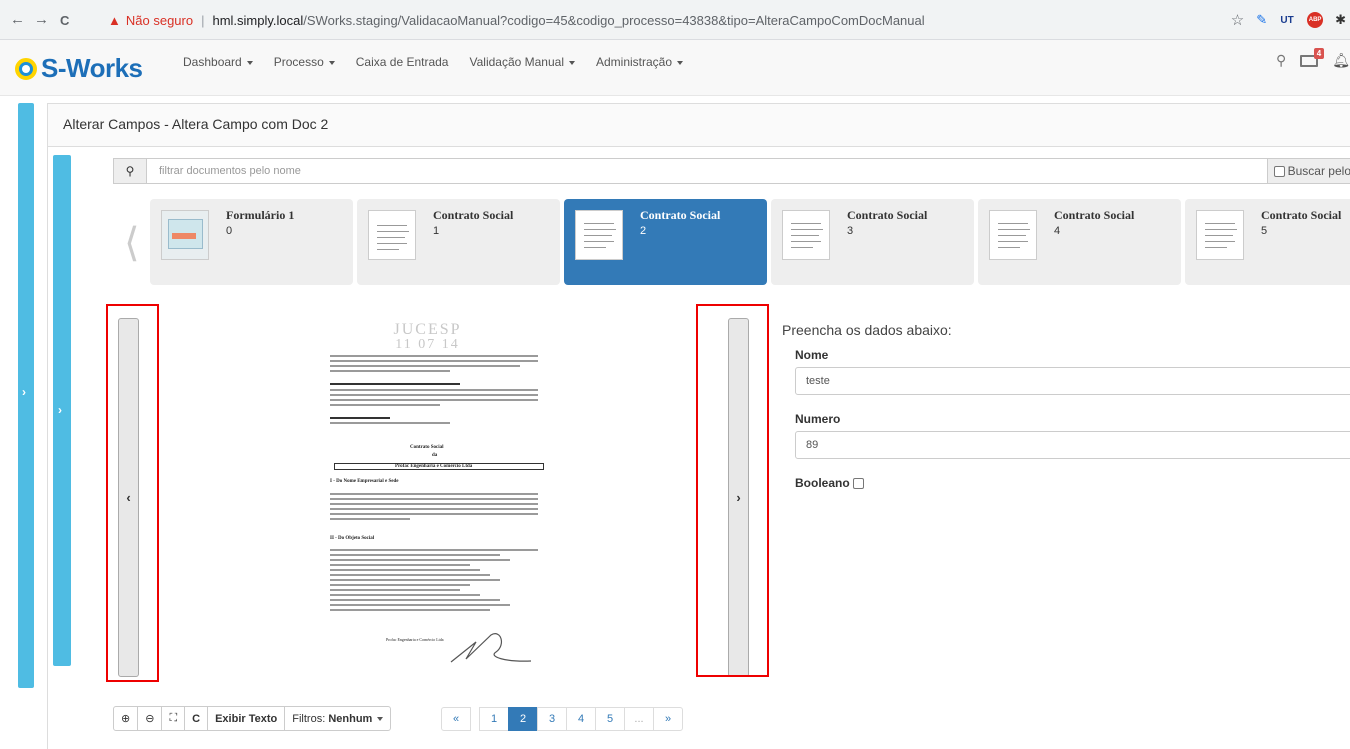 The image size is (1350, 749). I want to click on nome-input, so click(1072, 381).